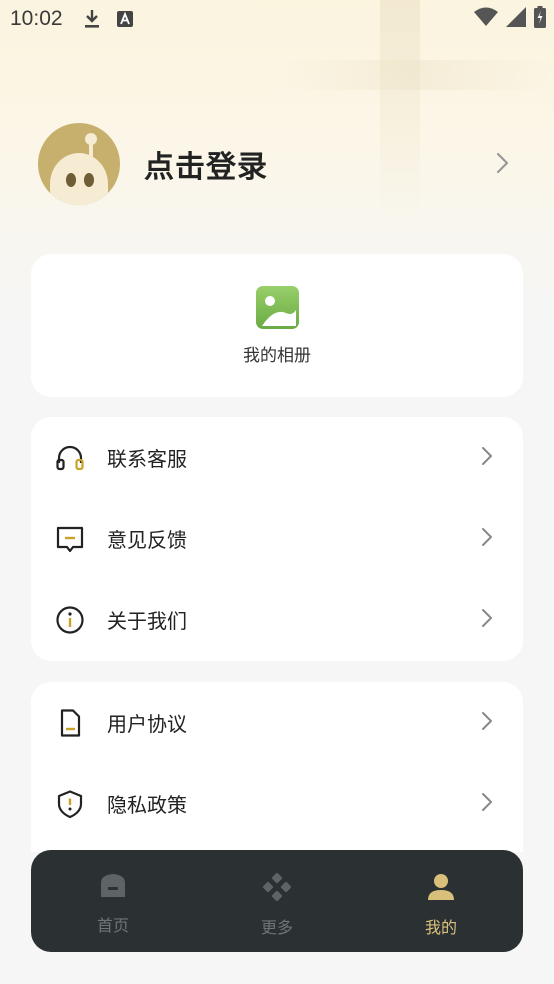 This screenshot has height=984, width=554. I want to click on album-card: 我的相册, so click(277, 325).